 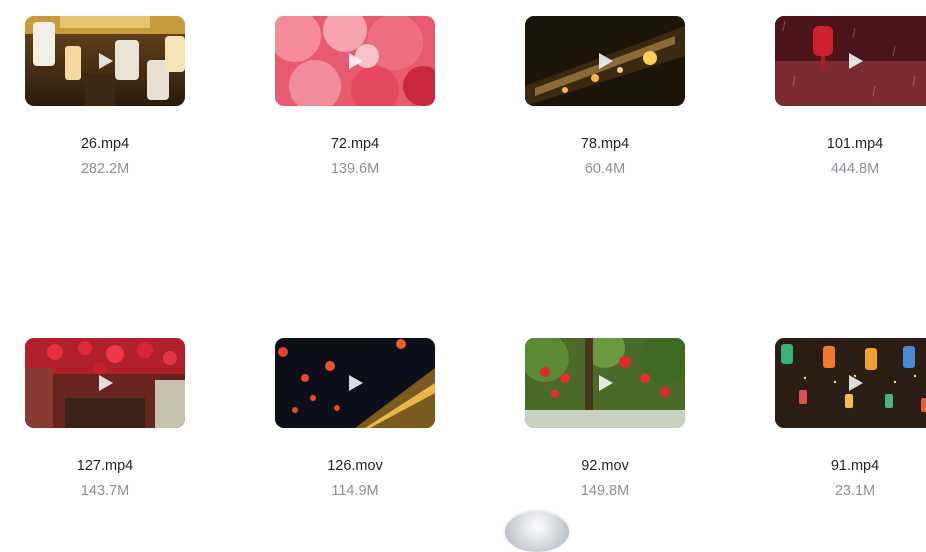 What do you see at coordinates (855, 144) in the screenshot?
I see `file-name: 101.mp4` at bounding box center [855, 144].